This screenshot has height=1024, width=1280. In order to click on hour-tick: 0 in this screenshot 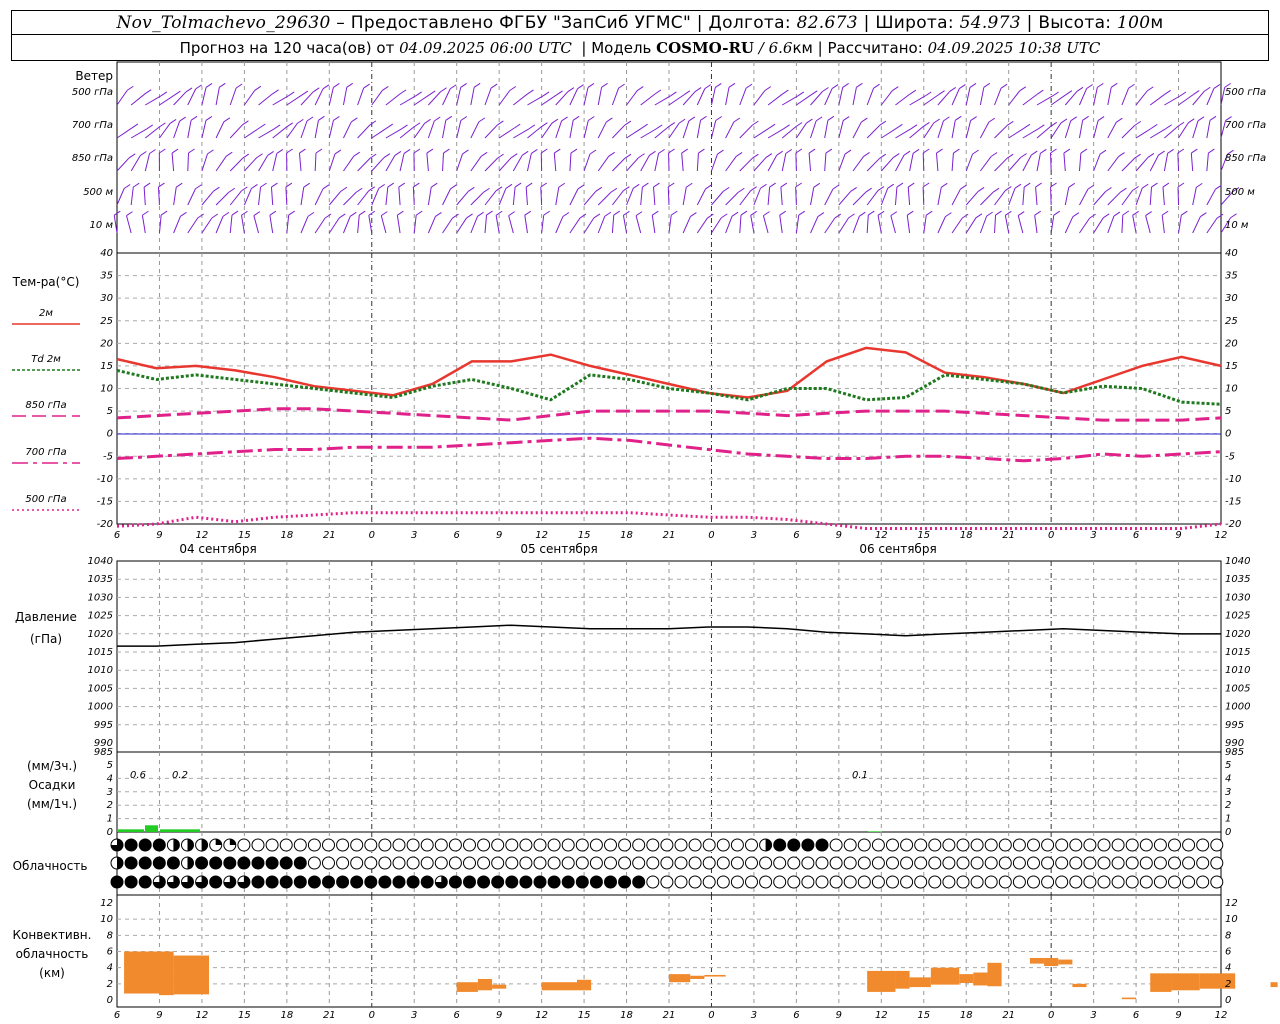, I will do `click(372, 535)`.